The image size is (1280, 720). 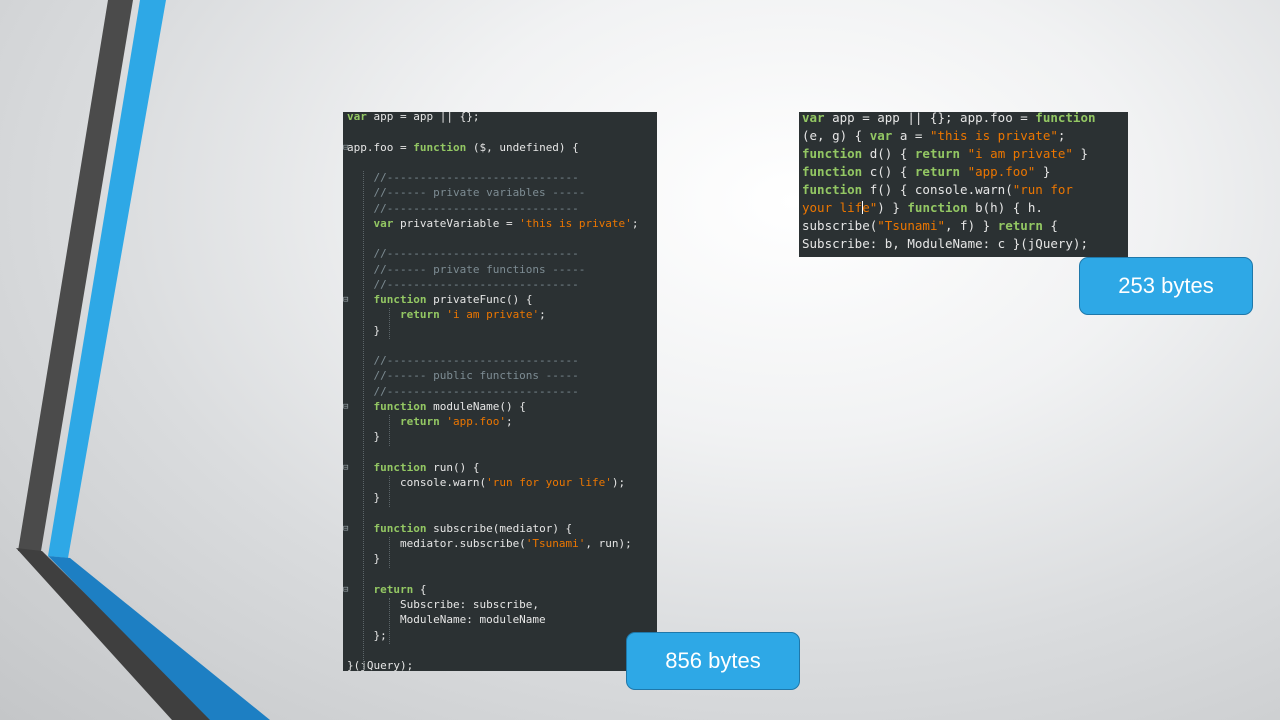 I want to click on code-line: function c() { return "app.foo" }, so click(x=926, y=171).